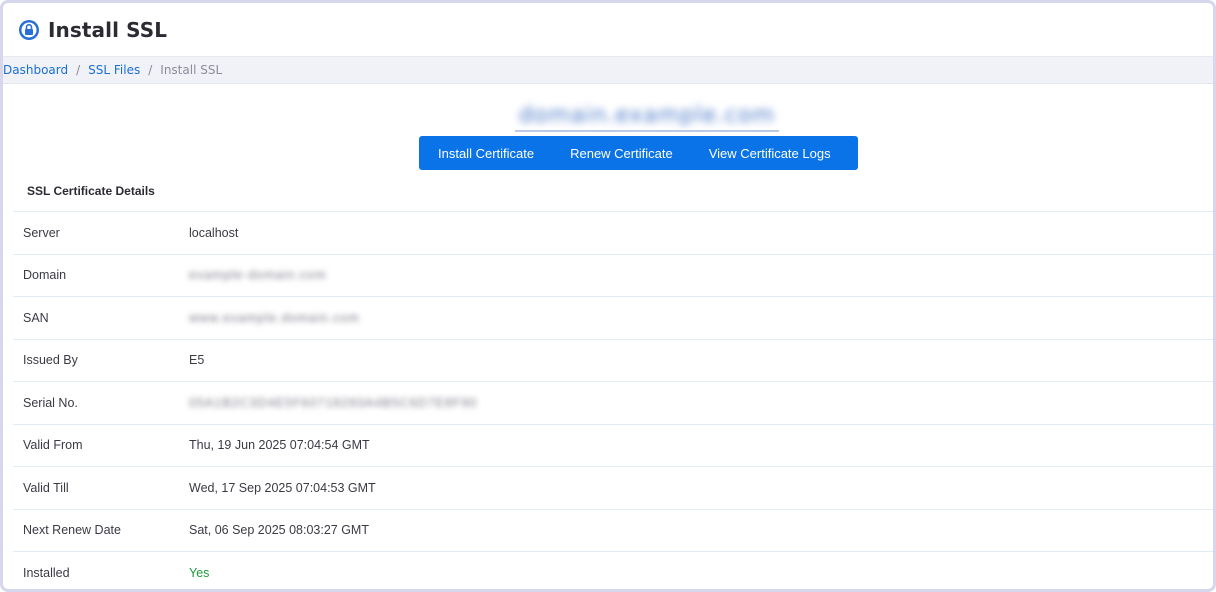 The width and height of the screenshot is (1216, 592). Describe the element at coordinates (197, 360) in the screenshot. I see `row-value-issued-by: E5` at that location.